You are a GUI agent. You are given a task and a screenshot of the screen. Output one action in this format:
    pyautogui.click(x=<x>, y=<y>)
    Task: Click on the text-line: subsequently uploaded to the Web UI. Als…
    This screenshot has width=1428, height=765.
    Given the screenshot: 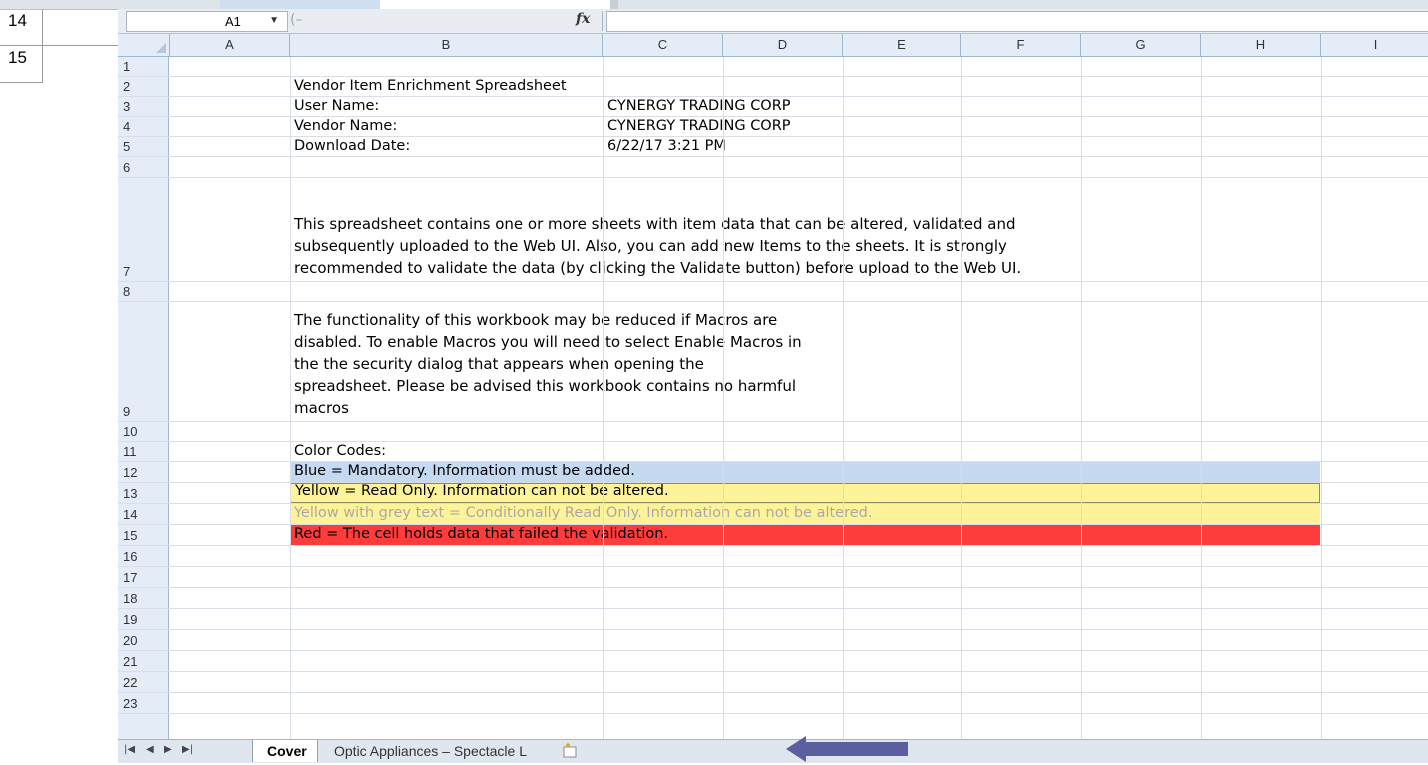 What is the action you would take?
    pyautogui.click(x=650, y=246)
    